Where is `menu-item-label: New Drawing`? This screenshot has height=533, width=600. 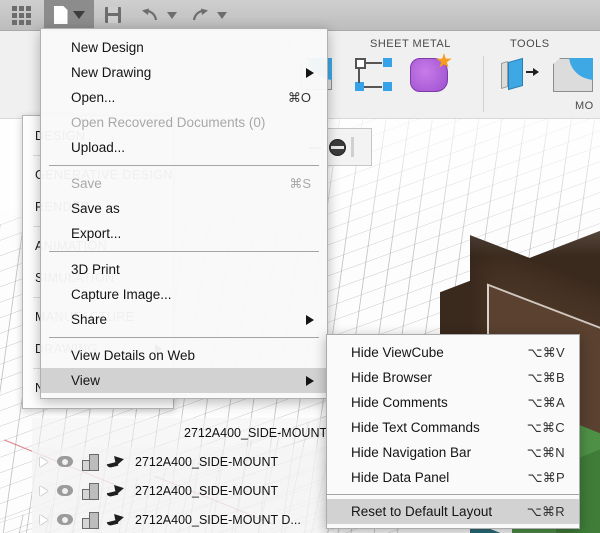 menu-item-label: New Drawing is located at coordinates (111, 72).